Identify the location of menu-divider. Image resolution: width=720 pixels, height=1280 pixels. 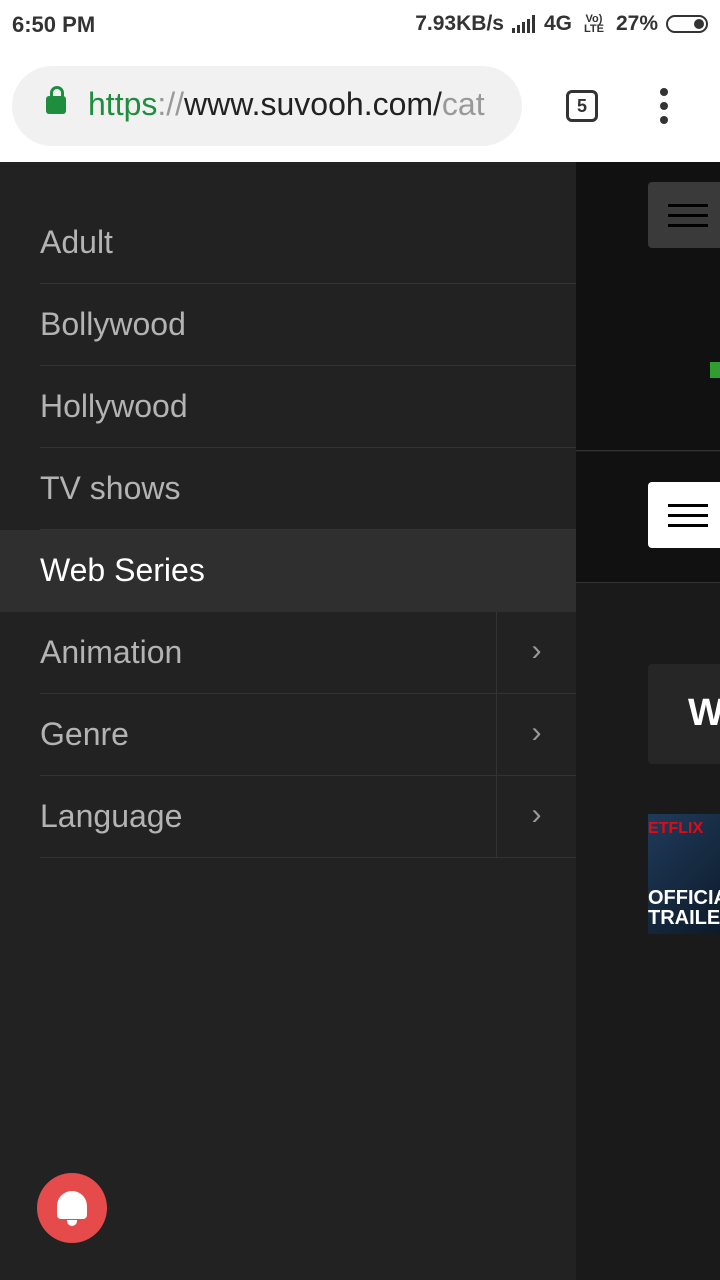
(308, 857).